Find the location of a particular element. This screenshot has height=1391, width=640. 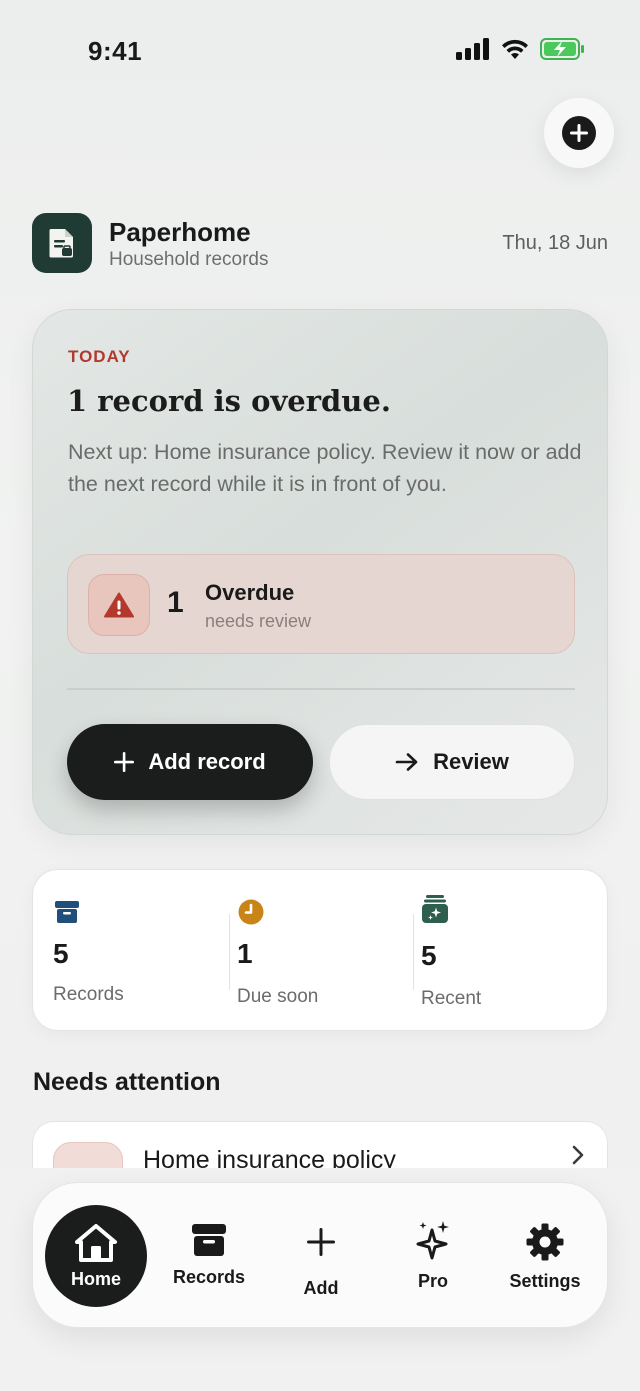

wifi-icon is located at coordinates (515, 49).